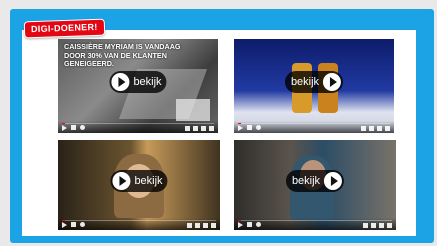 Image resolution: width=437 pixels, height=246 pixels. Describe the element at coordinates (193, 110) in the screenshot. I see `scene-shape` at that location.